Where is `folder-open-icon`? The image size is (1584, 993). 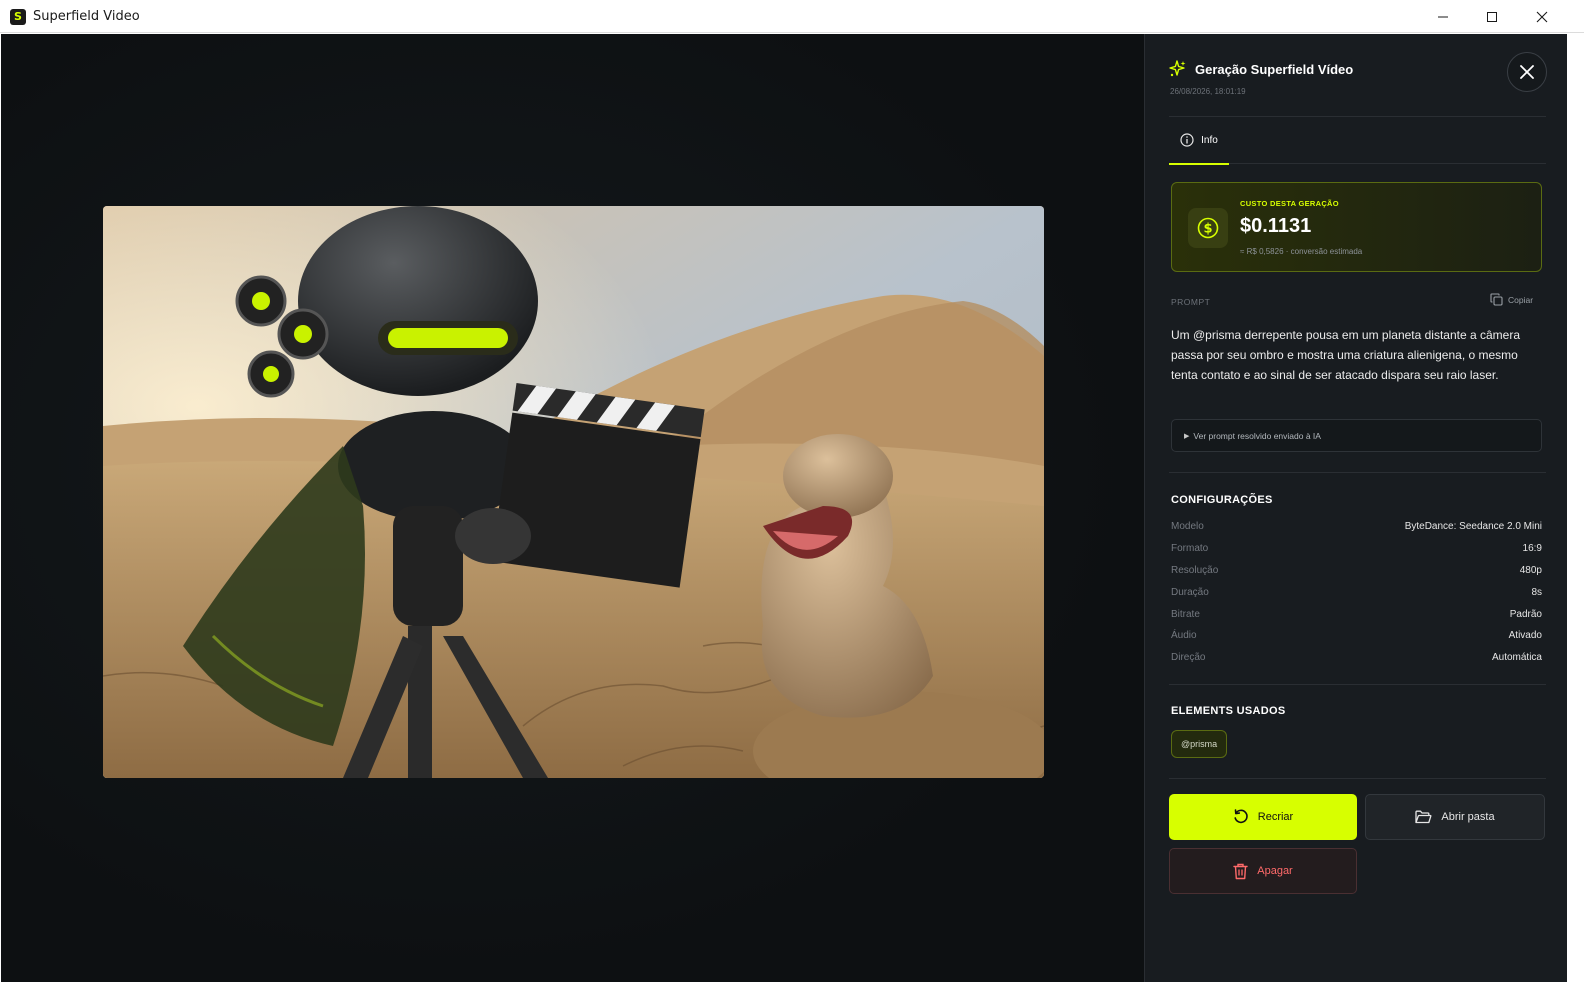
folder-open-icon is located at coordinates (1423, 816).